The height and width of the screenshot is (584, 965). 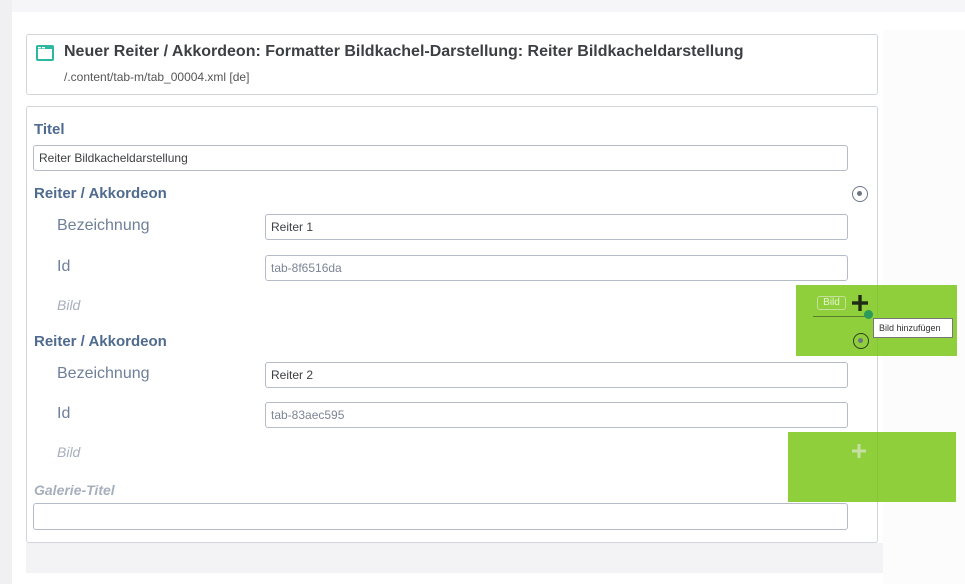 What do you see at coordinates (913, 328) in the screenshot?
I see `tooltip: Bild hinzufügen` at bounding box center [913, 328].